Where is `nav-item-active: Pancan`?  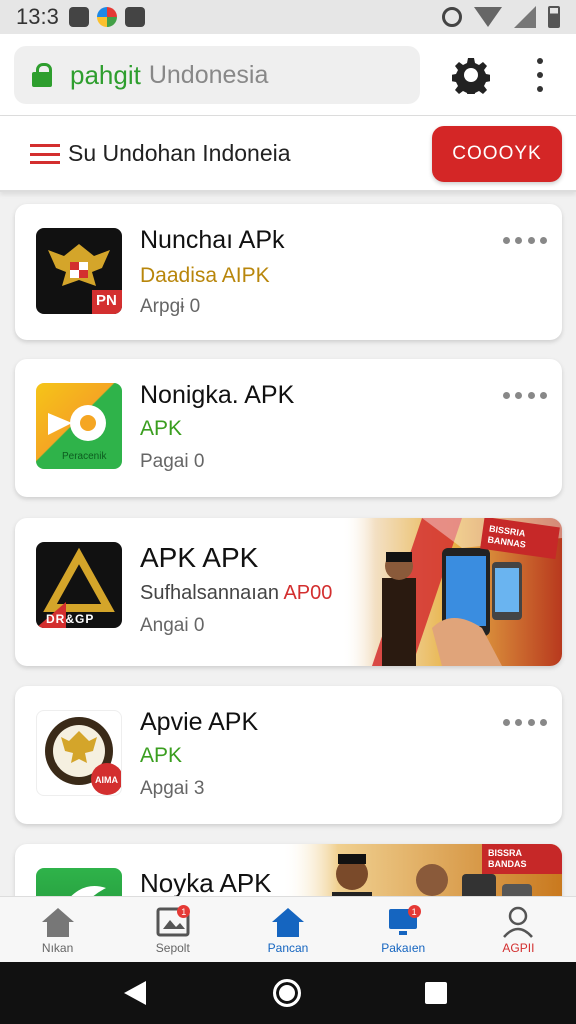 nav-item-active: Pancan is located at coordinates (287, 929).